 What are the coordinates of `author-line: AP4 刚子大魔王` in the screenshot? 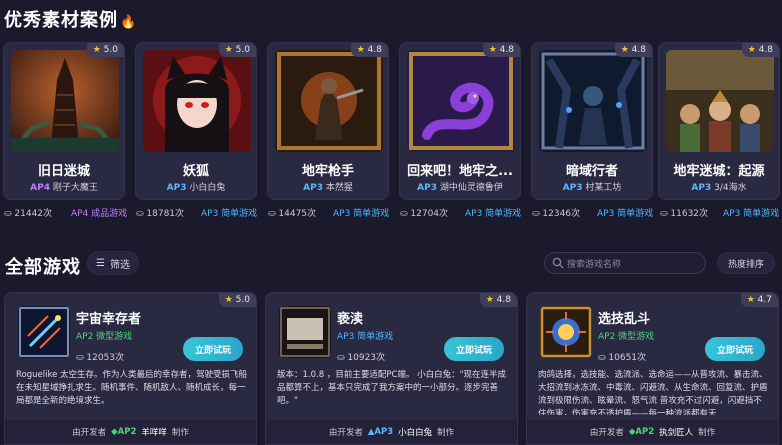 It's located at (64, 186).